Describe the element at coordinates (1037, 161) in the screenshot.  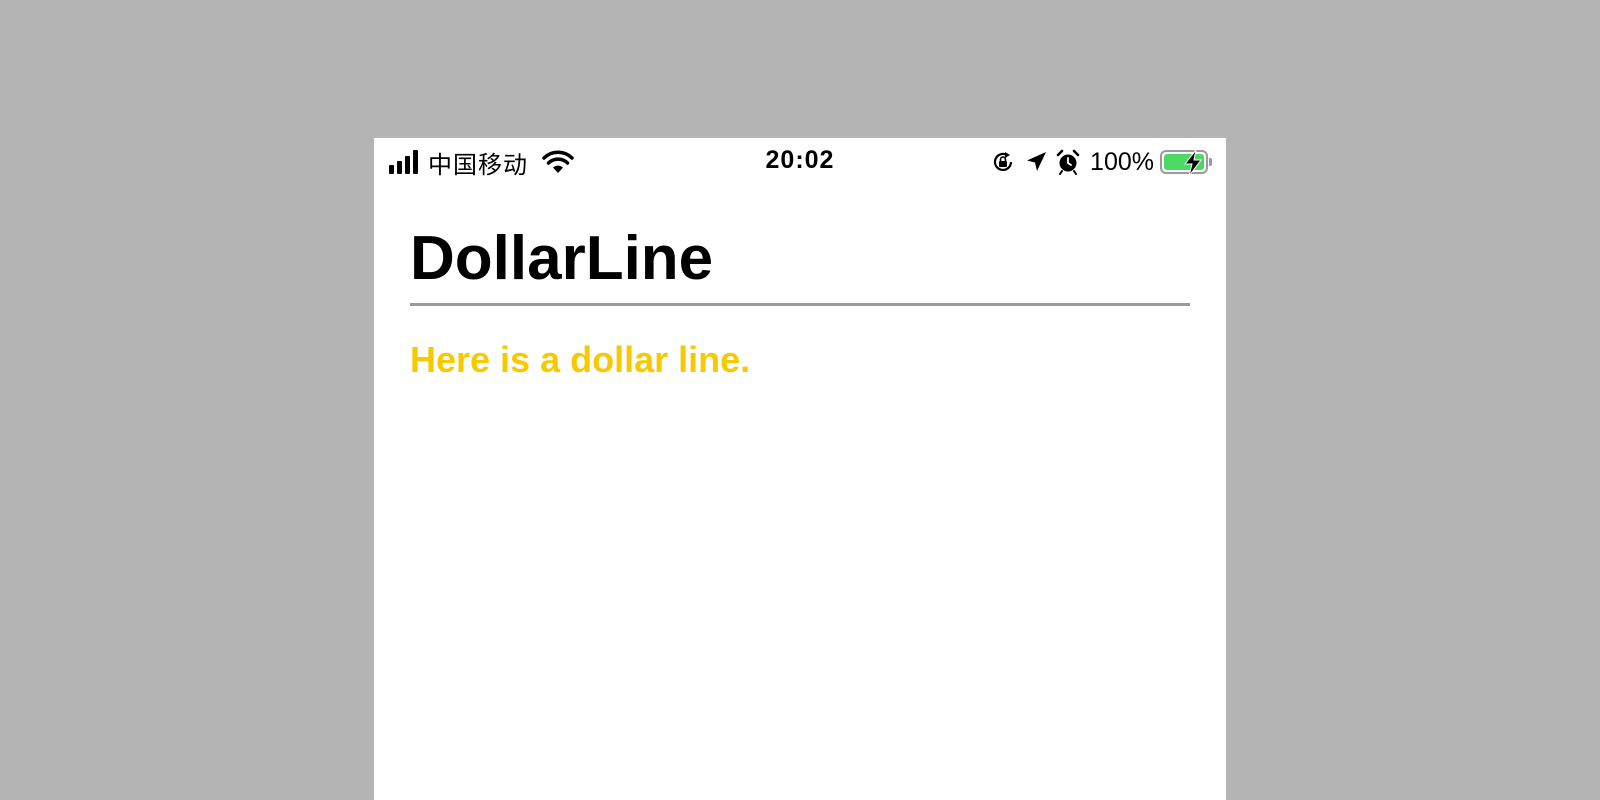
I see `location-icon` at that location.